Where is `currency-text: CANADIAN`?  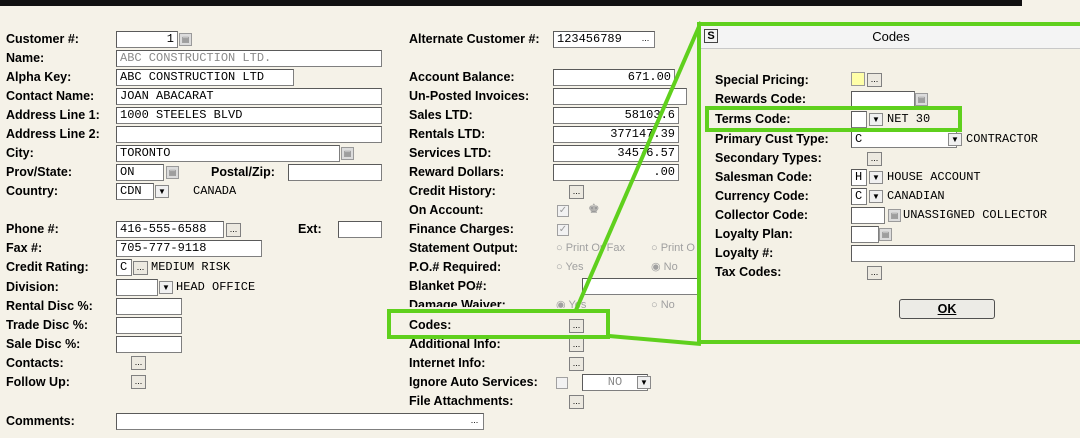 currency-text: CANADIAN is located at coordinates (916, 196).